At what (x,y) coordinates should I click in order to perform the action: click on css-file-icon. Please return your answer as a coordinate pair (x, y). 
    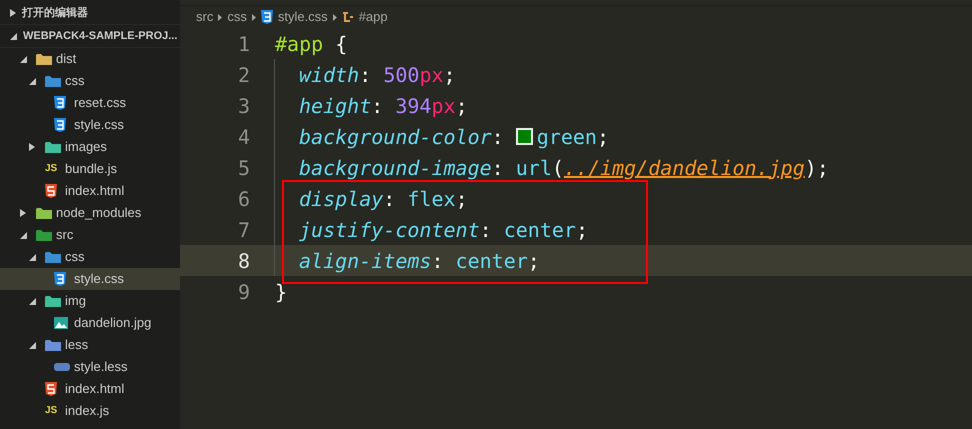
    Looking at the image, I should click on (60, 103).